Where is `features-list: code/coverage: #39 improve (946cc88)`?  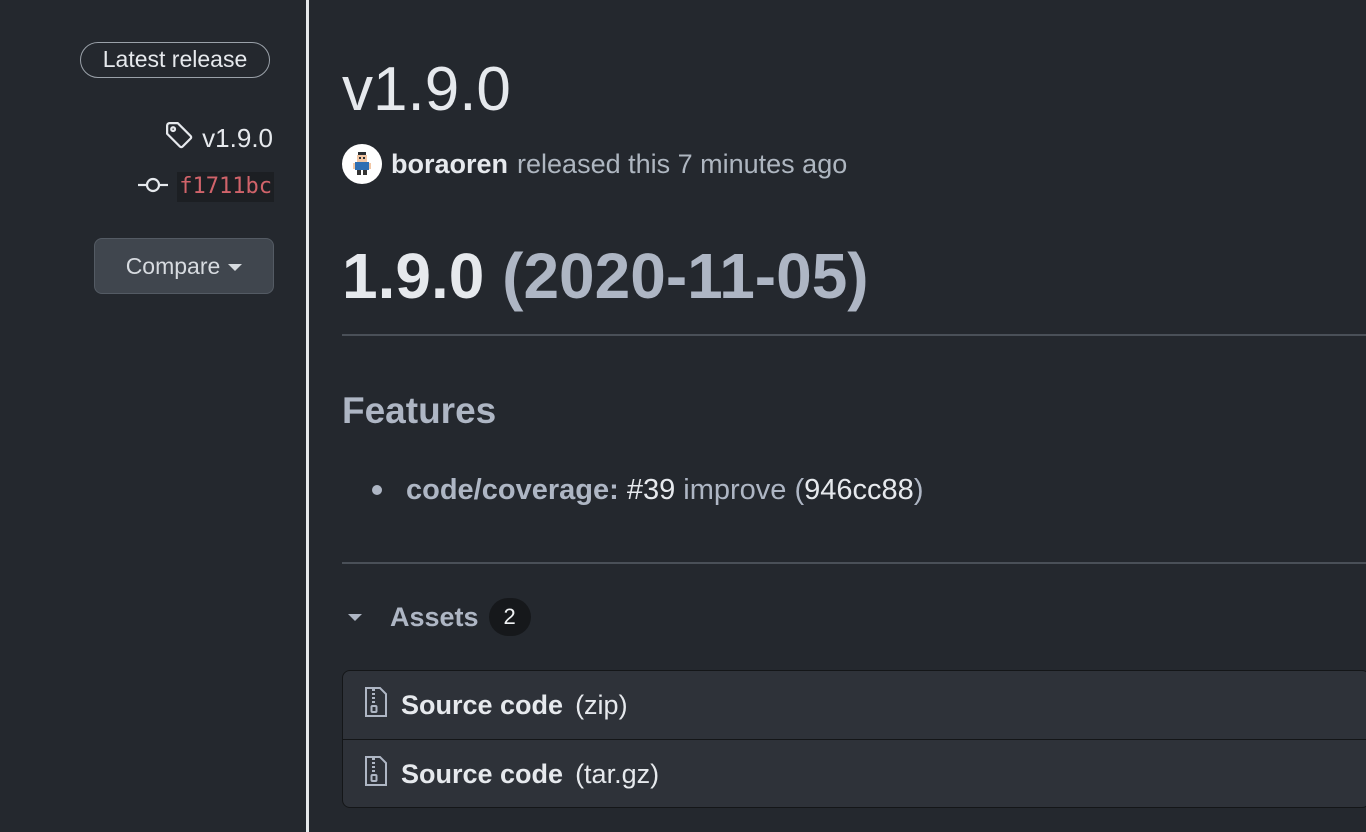
features-list: code/coverage: #39 improve (946cc88) is located at coordinates (648, 490).